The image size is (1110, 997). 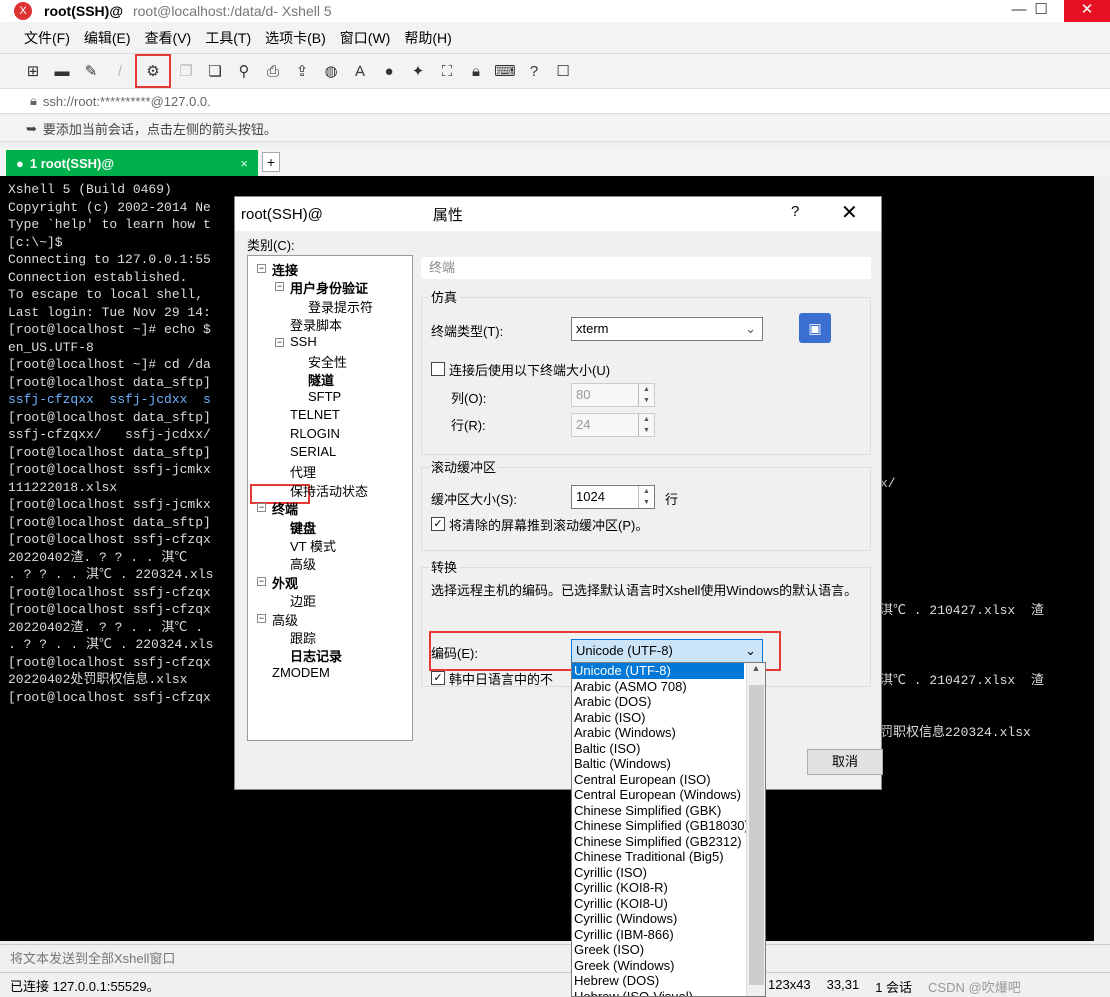 I want to click on new-session-icon: ⊞, so click(x=33, y=71).